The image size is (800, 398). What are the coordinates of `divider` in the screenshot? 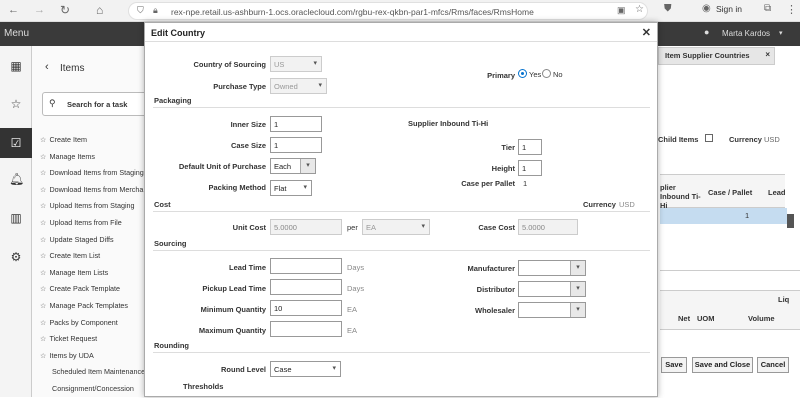 It's located at (401, 107).